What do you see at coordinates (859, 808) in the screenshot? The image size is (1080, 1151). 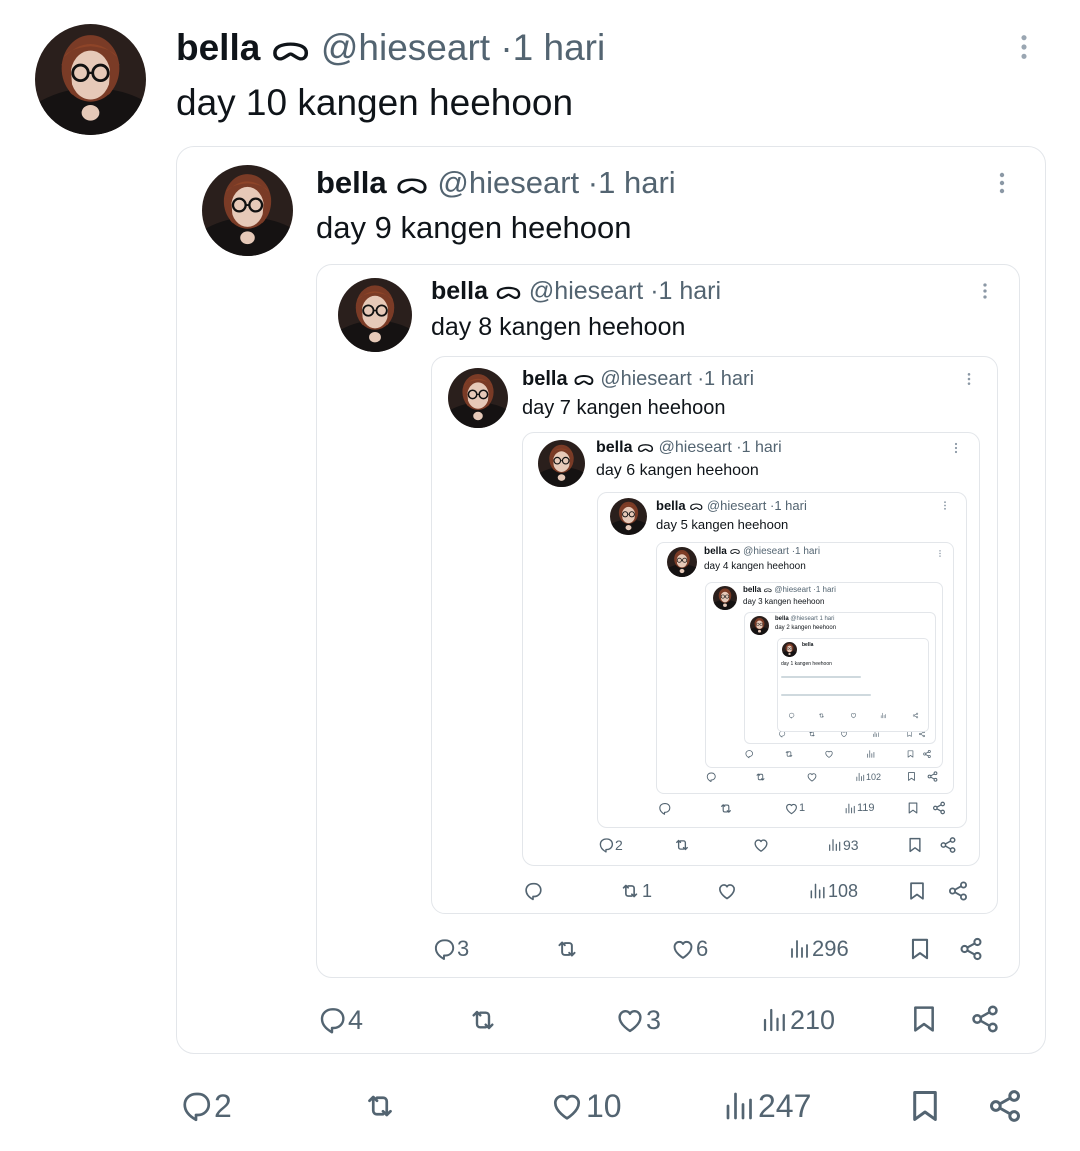 I see `views-button: 119` at bounding box center [859, 808].